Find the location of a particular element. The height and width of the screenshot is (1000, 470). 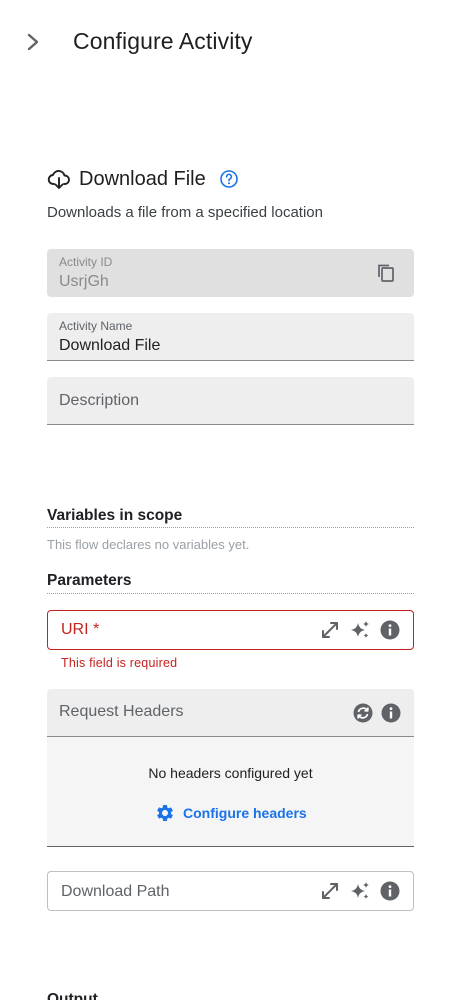

activity-id-label: Activity ID is located at coordinates (86, 262).